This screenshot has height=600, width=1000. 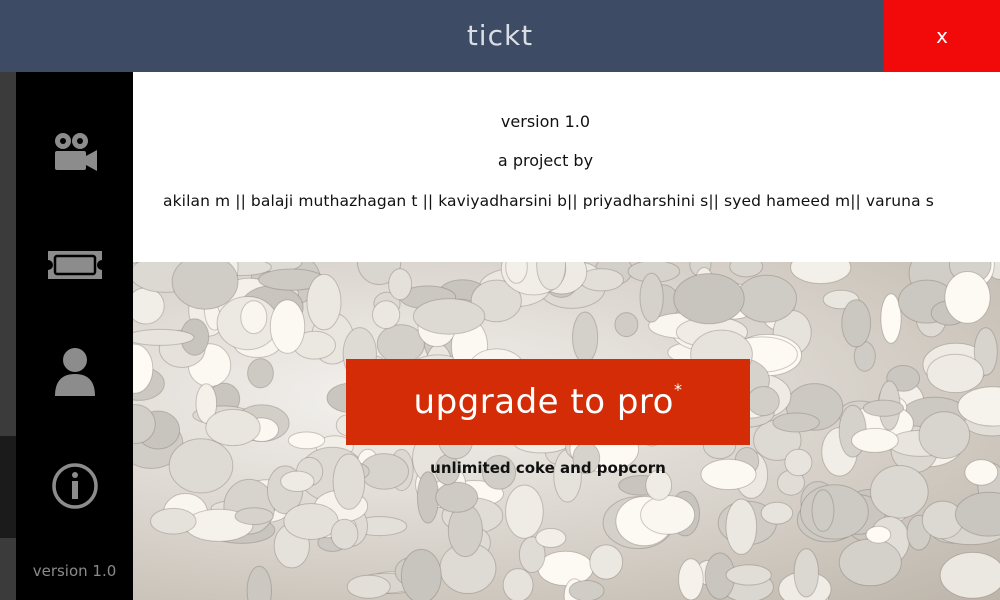 I want to click on sidebar-item-profile, so click(x=74, y=372).